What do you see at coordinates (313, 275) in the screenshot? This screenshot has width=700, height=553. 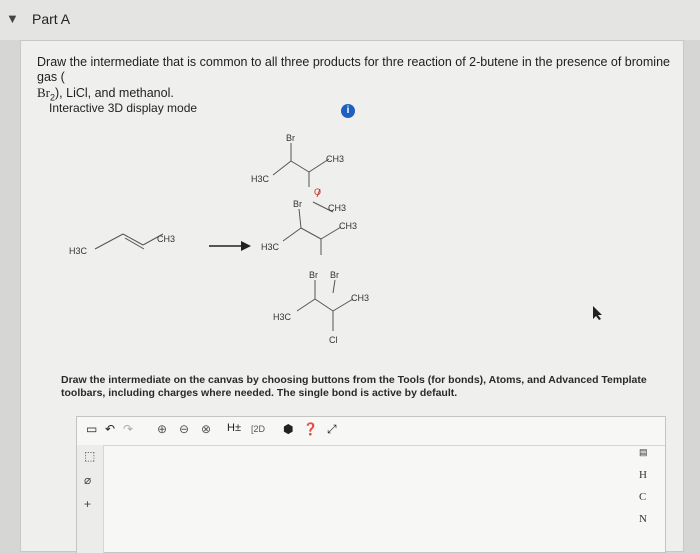 I see `product-bottom-br1: Br` at bounding box center [313, 275].